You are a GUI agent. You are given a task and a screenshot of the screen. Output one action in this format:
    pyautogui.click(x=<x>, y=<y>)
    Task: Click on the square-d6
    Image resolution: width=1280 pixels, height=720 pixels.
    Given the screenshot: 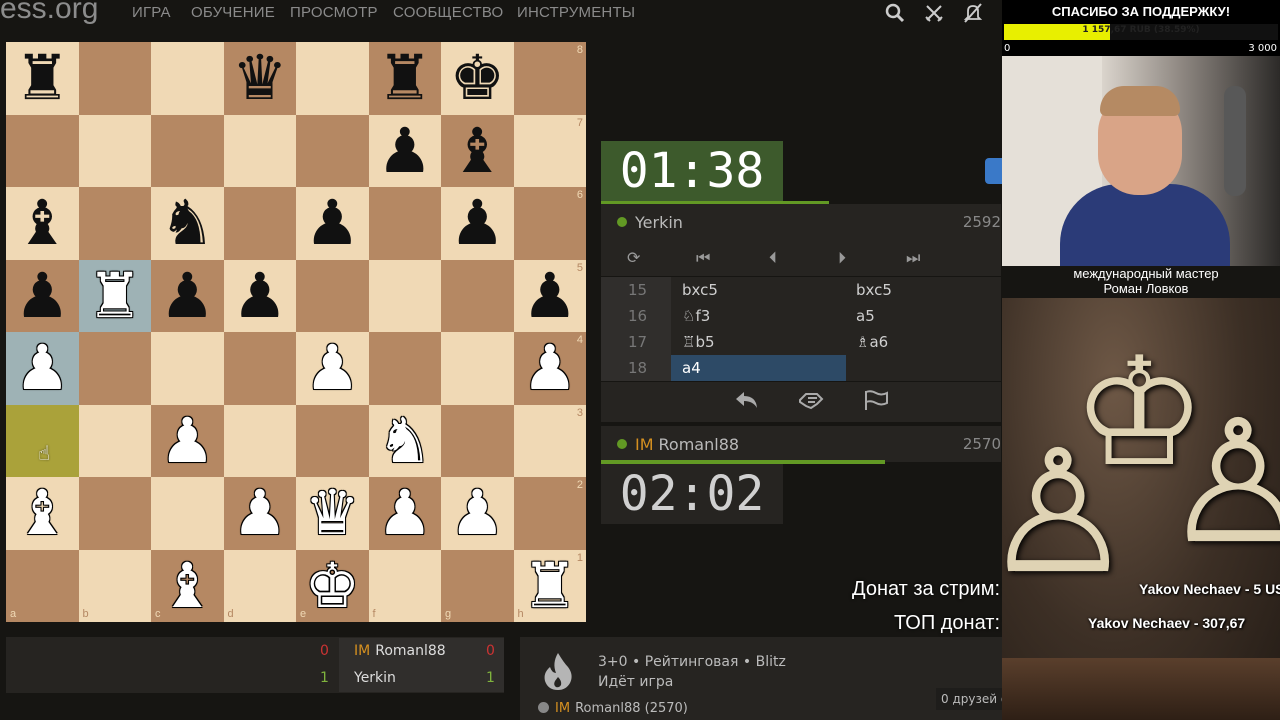 What is the action you would take?
    pyautogui.click(x=259, y=223)
    